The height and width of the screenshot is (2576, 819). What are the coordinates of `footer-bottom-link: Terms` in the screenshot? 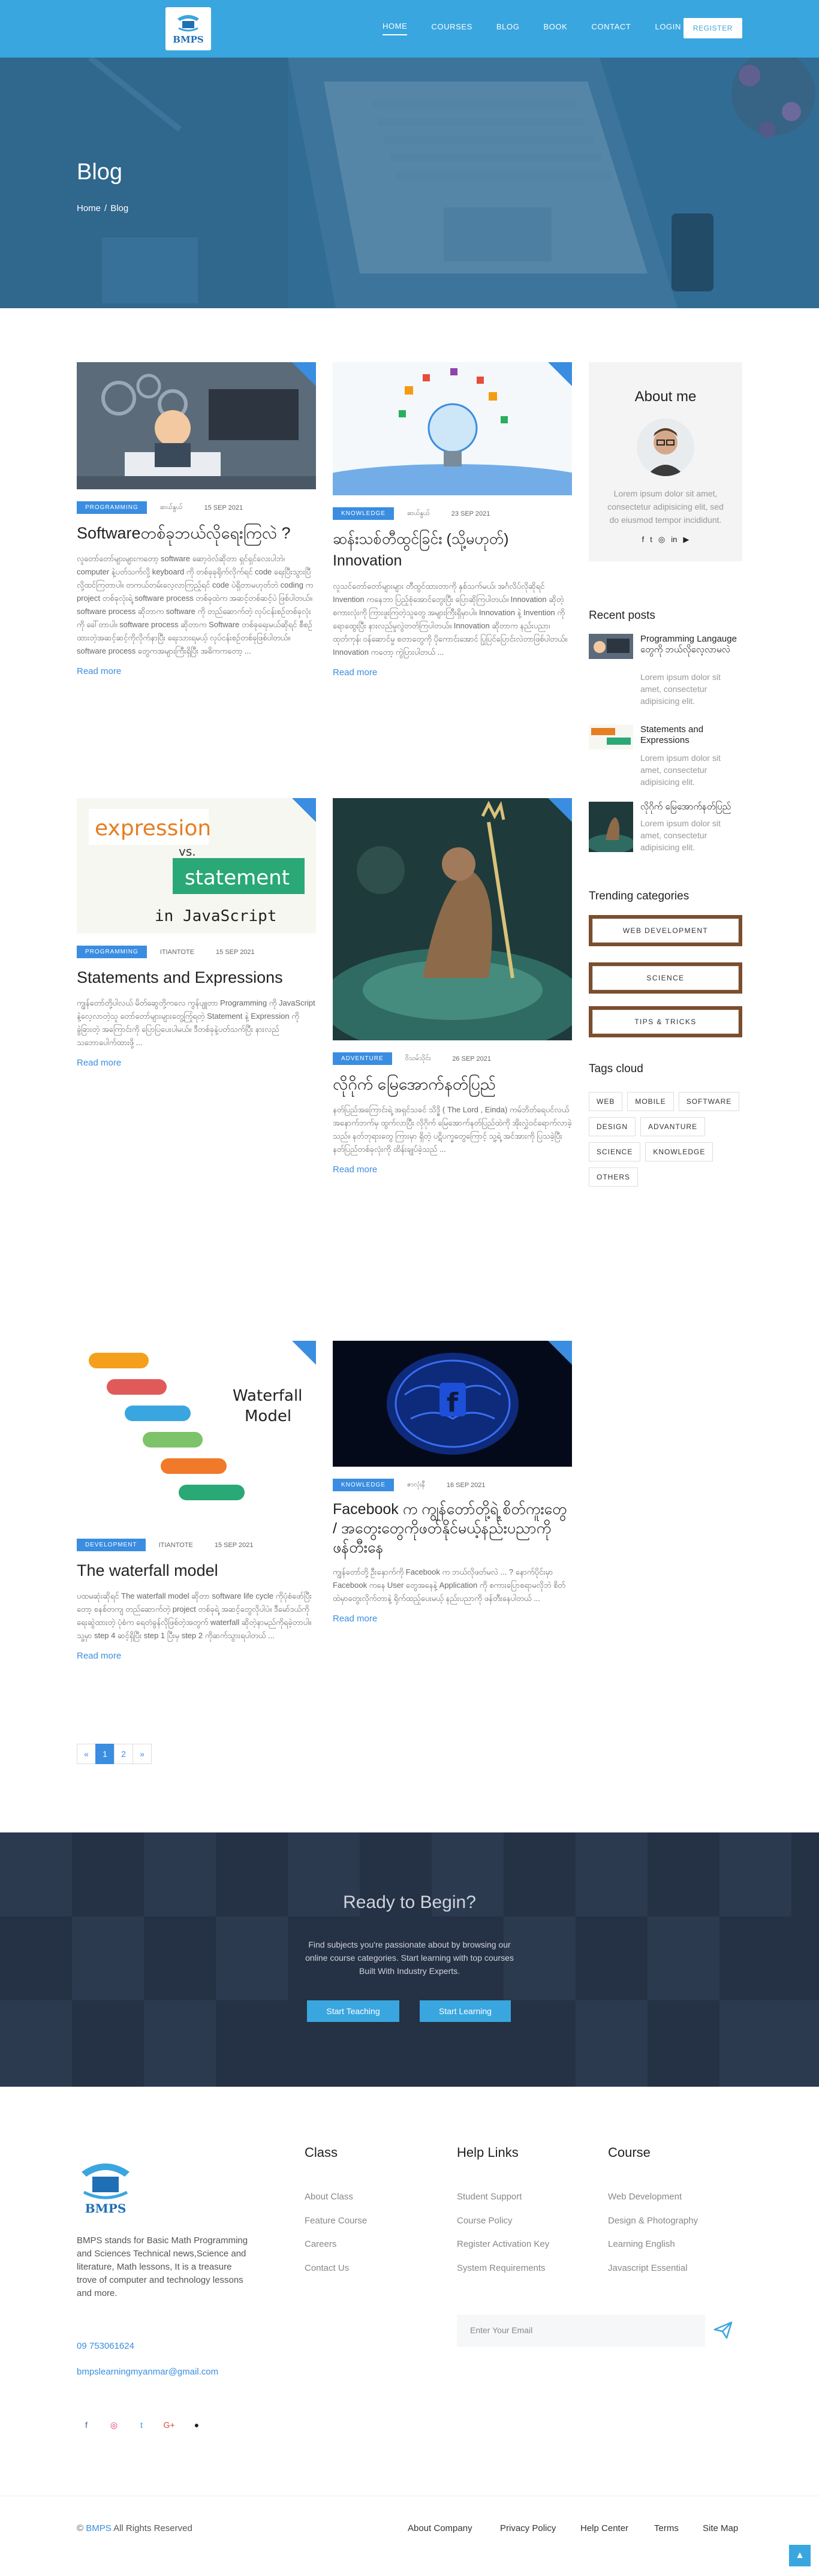 It's located at (667, 2528).